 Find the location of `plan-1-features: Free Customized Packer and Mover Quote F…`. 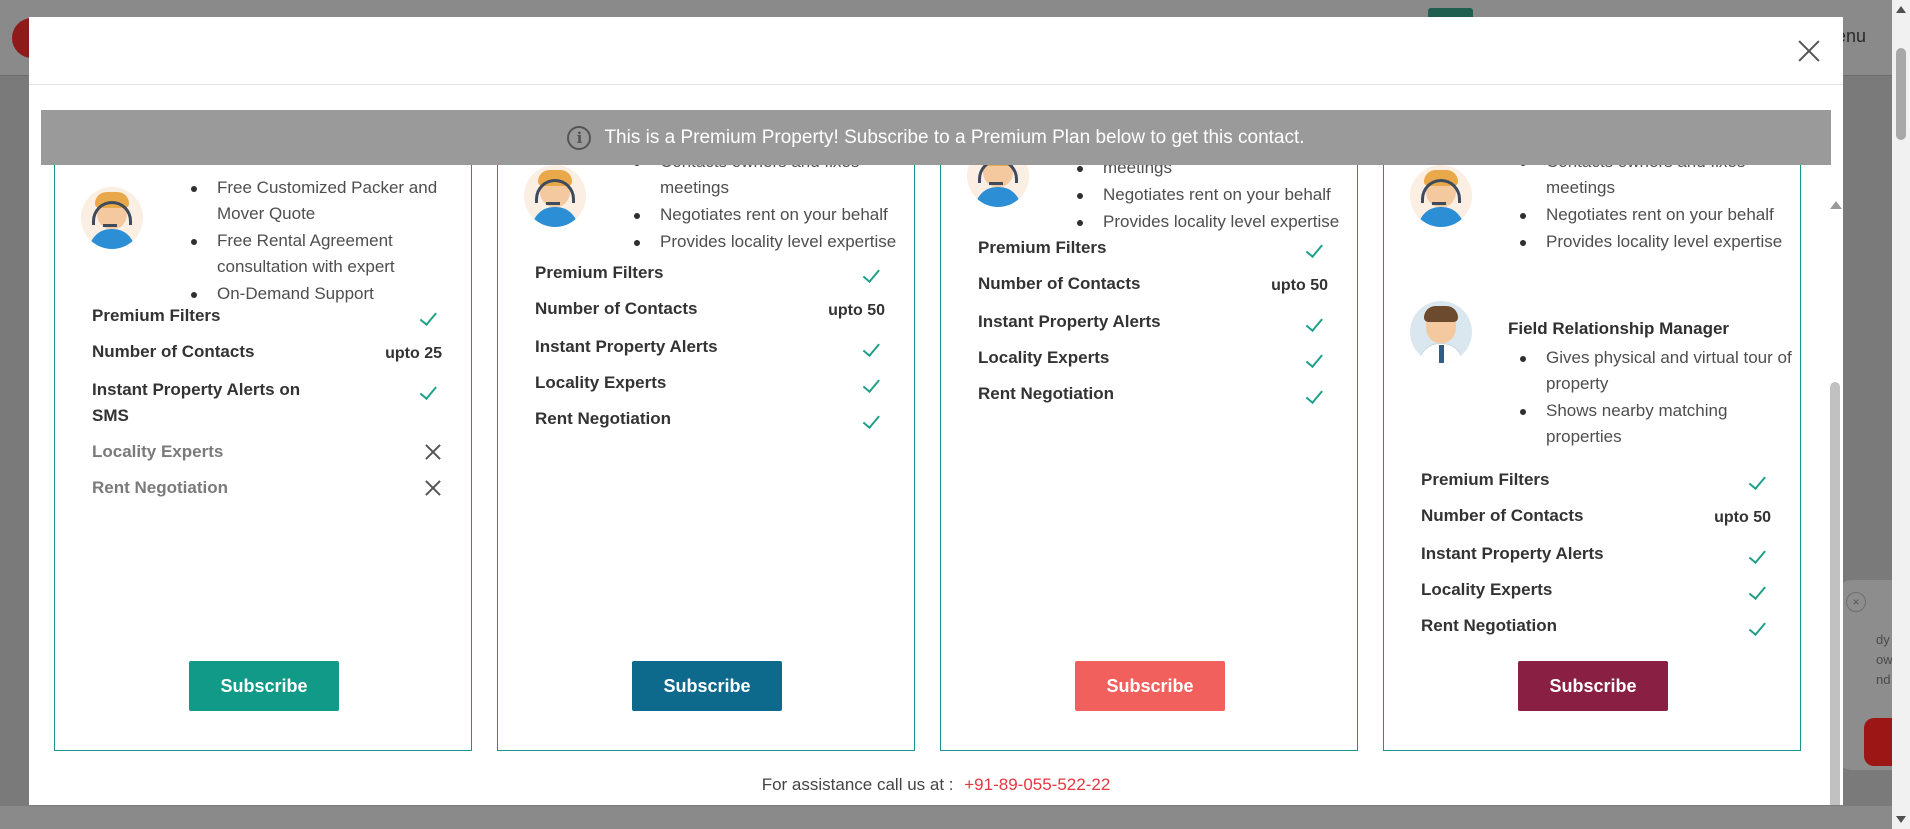

plan-1-features: Free Customized Packer and Mover Quote F… is located at coordinates (320, 241).